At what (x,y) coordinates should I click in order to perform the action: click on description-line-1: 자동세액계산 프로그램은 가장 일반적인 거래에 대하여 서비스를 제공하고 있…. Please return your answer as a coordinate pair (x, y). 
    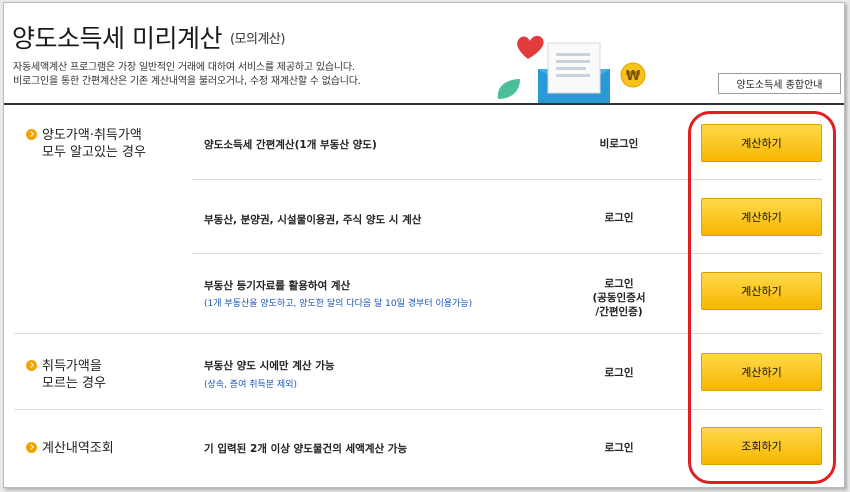
    Looking at the image, I should click on (184, 67).